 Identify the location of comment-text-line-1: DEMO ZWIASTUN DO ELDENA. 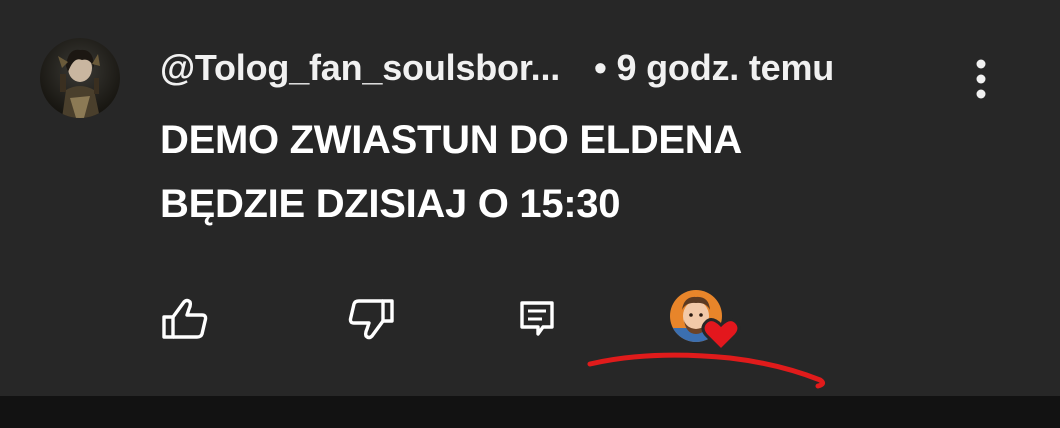
(451, 140).